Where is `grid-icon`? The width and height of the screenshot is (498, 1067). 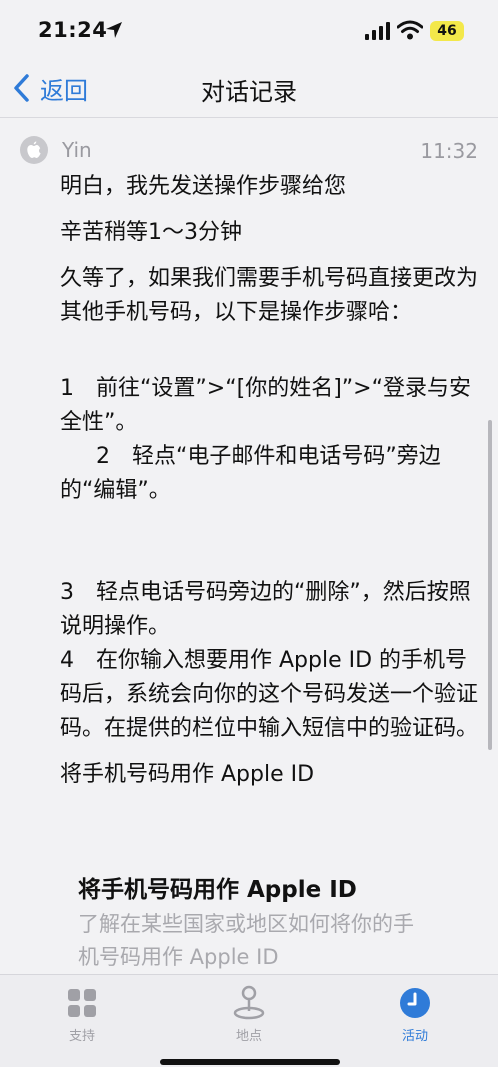 grid-icon is located at coordinates (82, 1003).